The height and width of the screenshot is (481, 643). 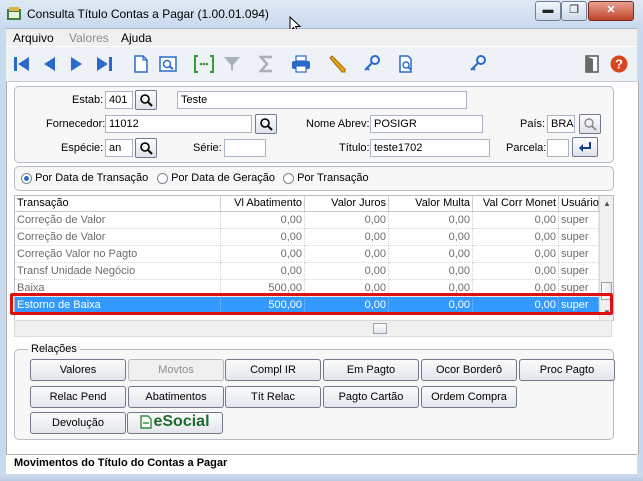 I want to click on estab-name-field: Teste, so click(x=322, y=100).